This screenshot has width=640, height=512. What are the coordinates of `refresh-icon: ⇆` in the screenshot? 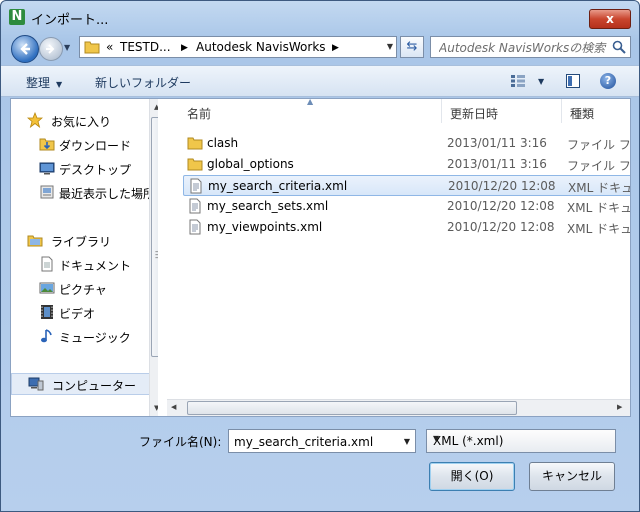 It's located at (412, 46).